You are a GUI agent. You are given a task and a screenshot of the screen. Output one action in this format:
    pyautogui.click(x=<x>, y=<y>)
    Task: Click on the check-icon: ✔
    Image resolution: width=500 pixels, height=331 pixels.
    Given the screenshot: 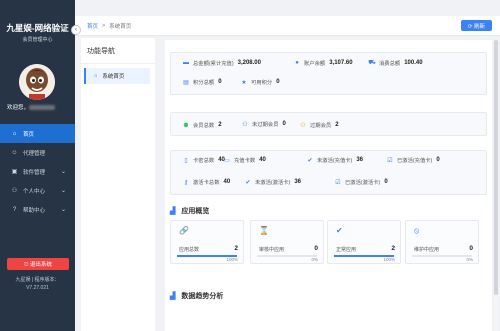 What is the action you would take?
    pyautogui.click(x=339, y=230)
    